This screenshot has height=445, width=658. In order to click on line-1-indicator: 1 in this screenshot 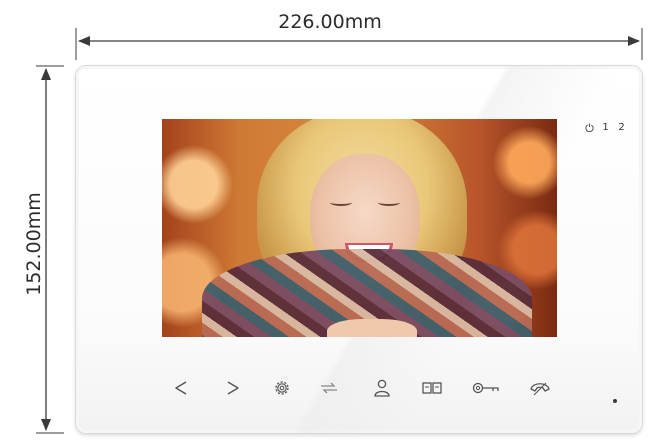, I will do `click(605, 127)`.